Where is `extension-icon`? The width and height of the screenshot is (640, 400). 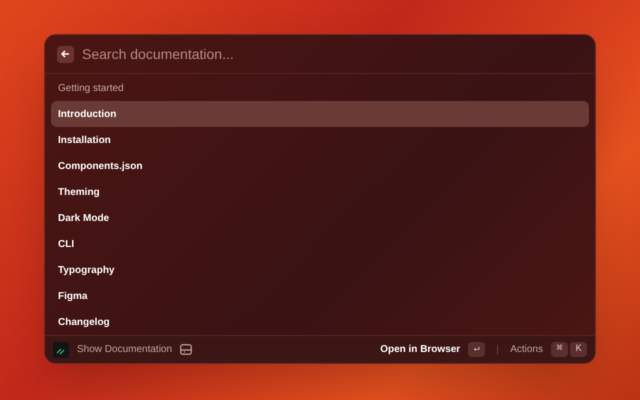 extension-icon is located at coordinates (61, 350).